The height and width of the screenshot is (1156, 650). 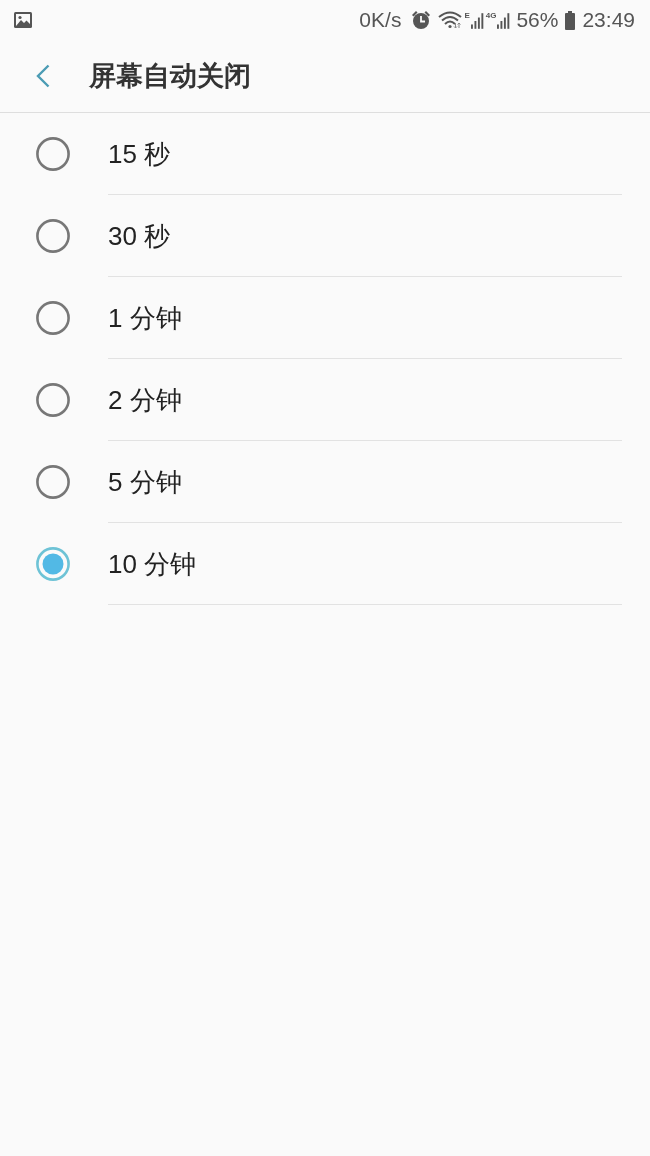 What do you see at coordinates (380, 20) in the screenshot?
I see `network-speed: 0K/s` at bounding box center [380, 20].